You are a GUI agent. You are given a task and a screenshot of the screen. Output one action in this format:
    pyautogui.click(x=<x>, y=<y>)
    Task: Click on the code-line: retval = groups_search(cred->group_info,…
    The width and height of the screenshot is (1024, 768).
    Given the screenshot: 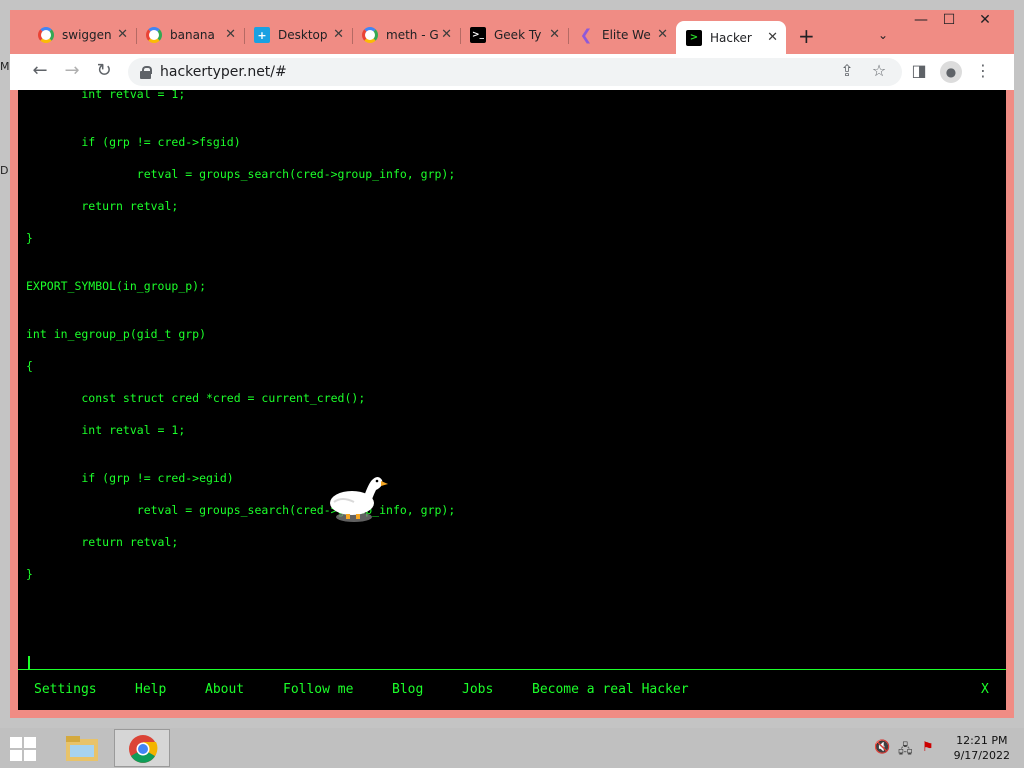 What is the action you would take?
    pyautogui.click(x=241, y=174)
    